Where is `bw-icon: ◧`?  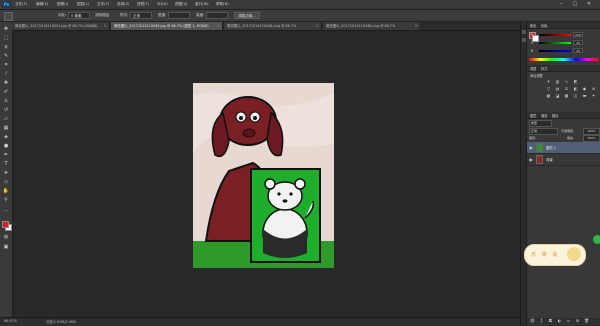
bw-icon: ◧ is located at coordinates (575, 88).